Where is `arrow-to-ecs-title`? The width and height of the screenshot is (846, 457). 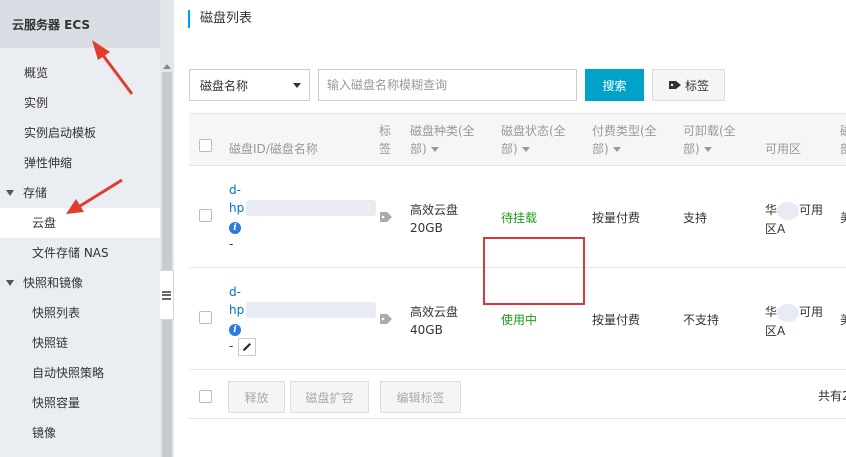 arrow-to-ecs-title is located at coordinates (113, 67).